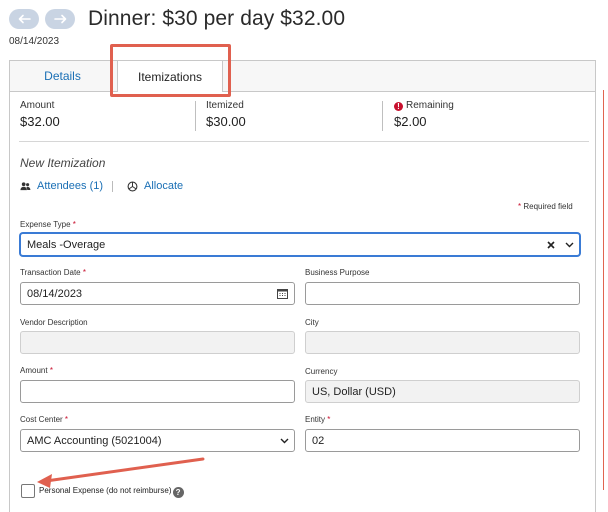 The height and width of the screenshot is (512, 608). What do you see at coordinates (34, 41) in the screenshot?
I see `expense-date: 08/14/2023` at bounding box center [34, 41].